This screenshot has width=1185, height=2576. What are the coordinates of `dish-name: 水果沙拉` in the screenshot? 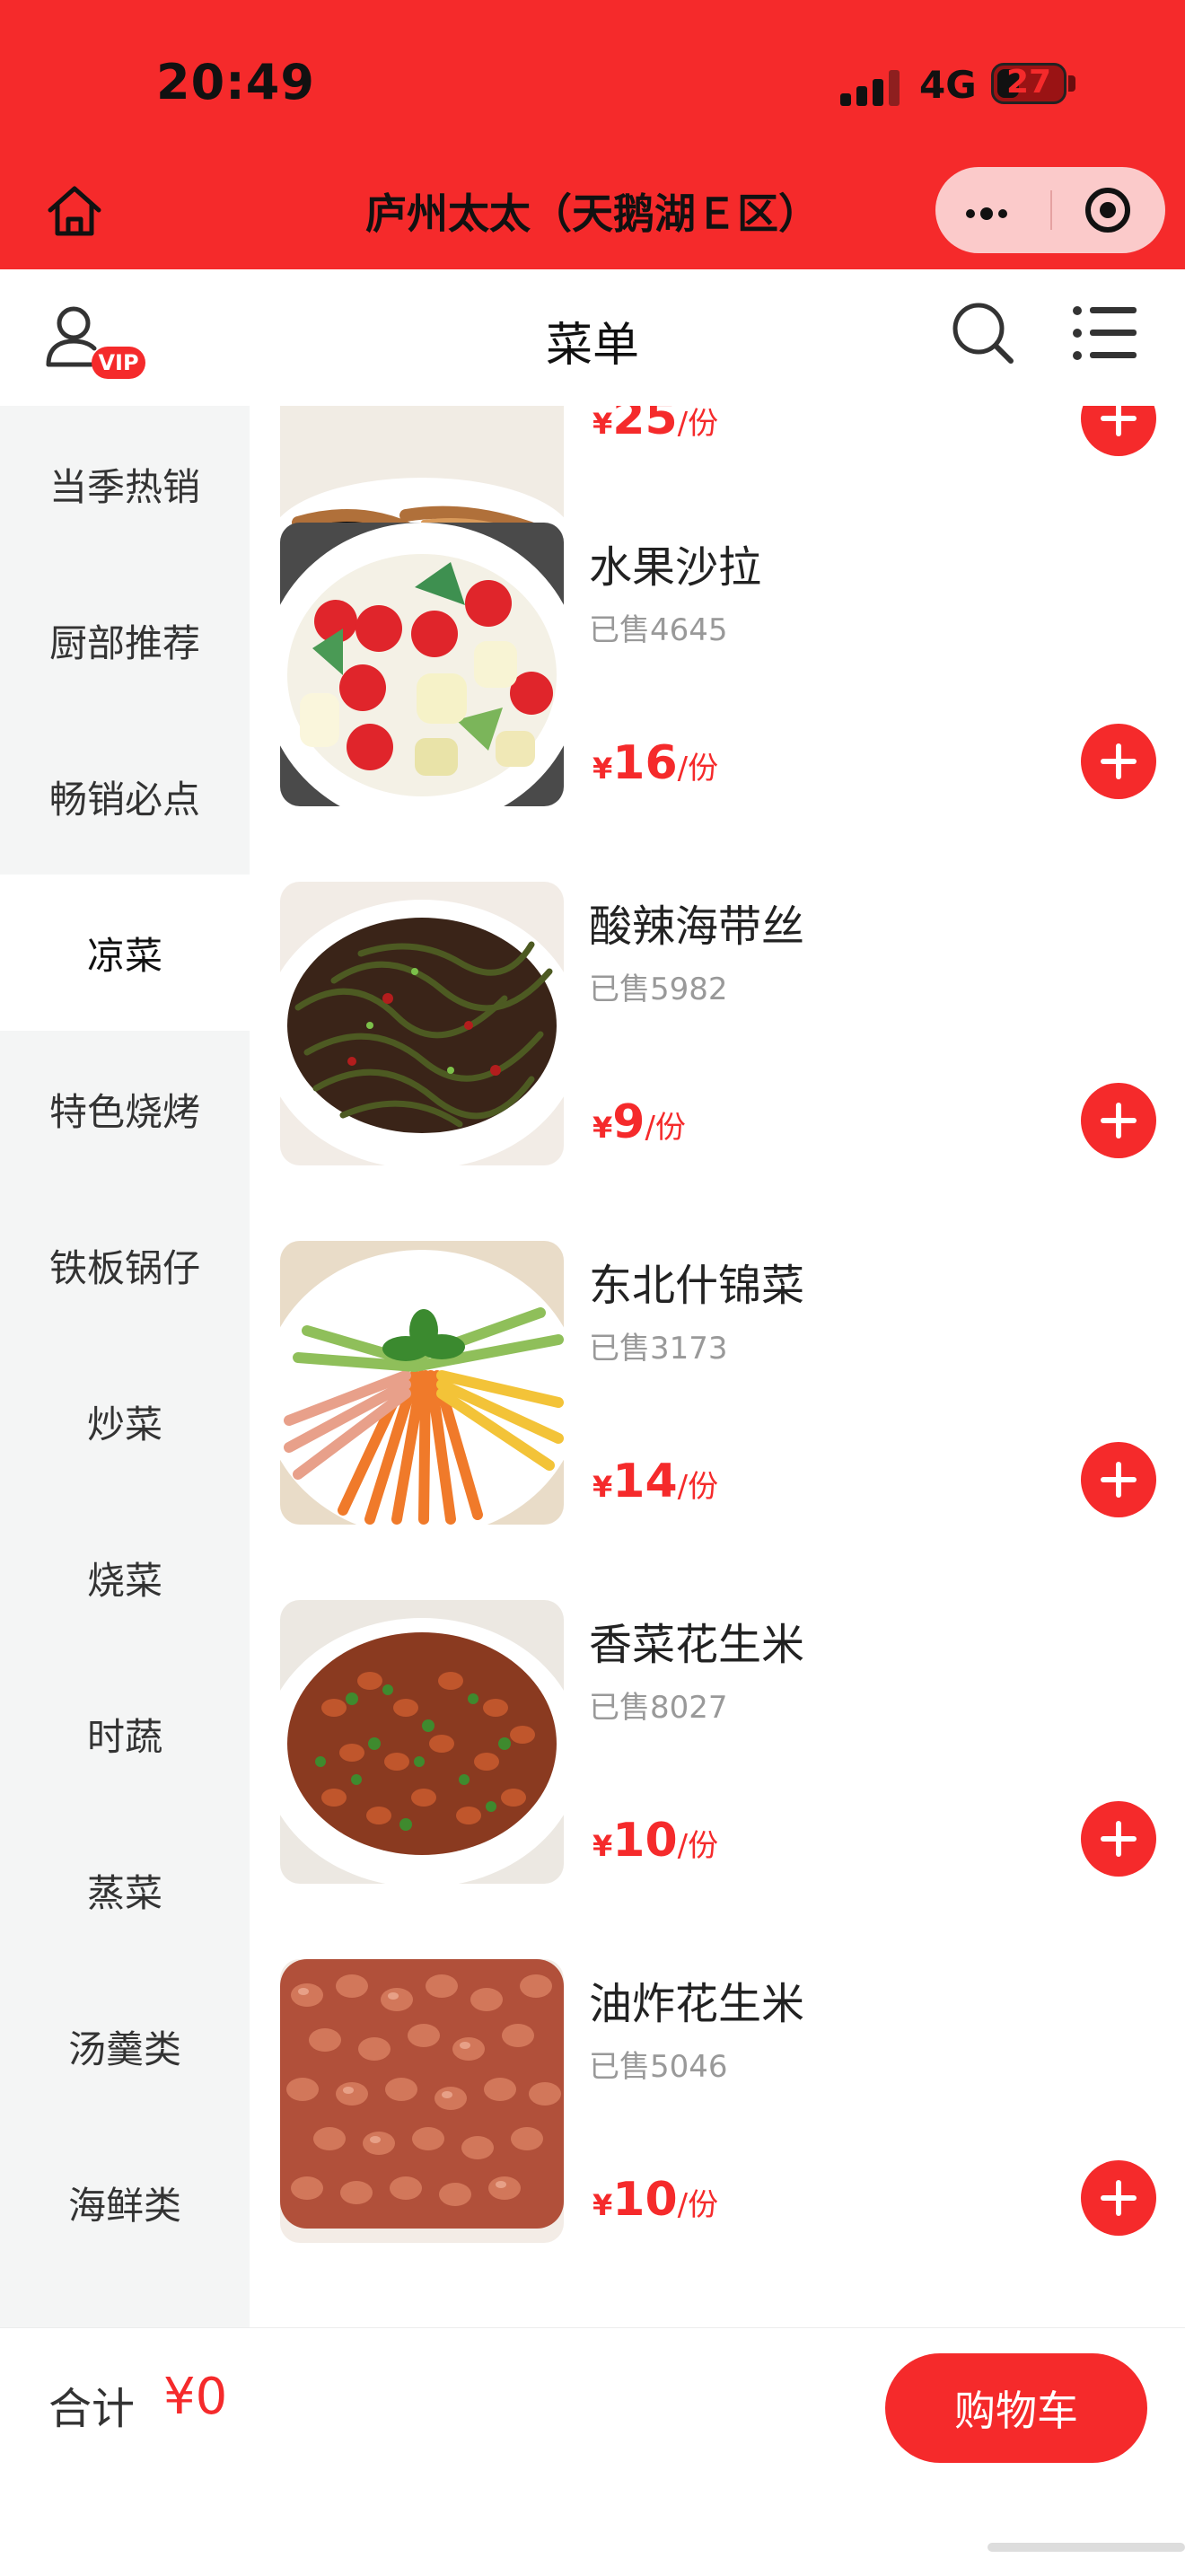 It's located at (675, 567).